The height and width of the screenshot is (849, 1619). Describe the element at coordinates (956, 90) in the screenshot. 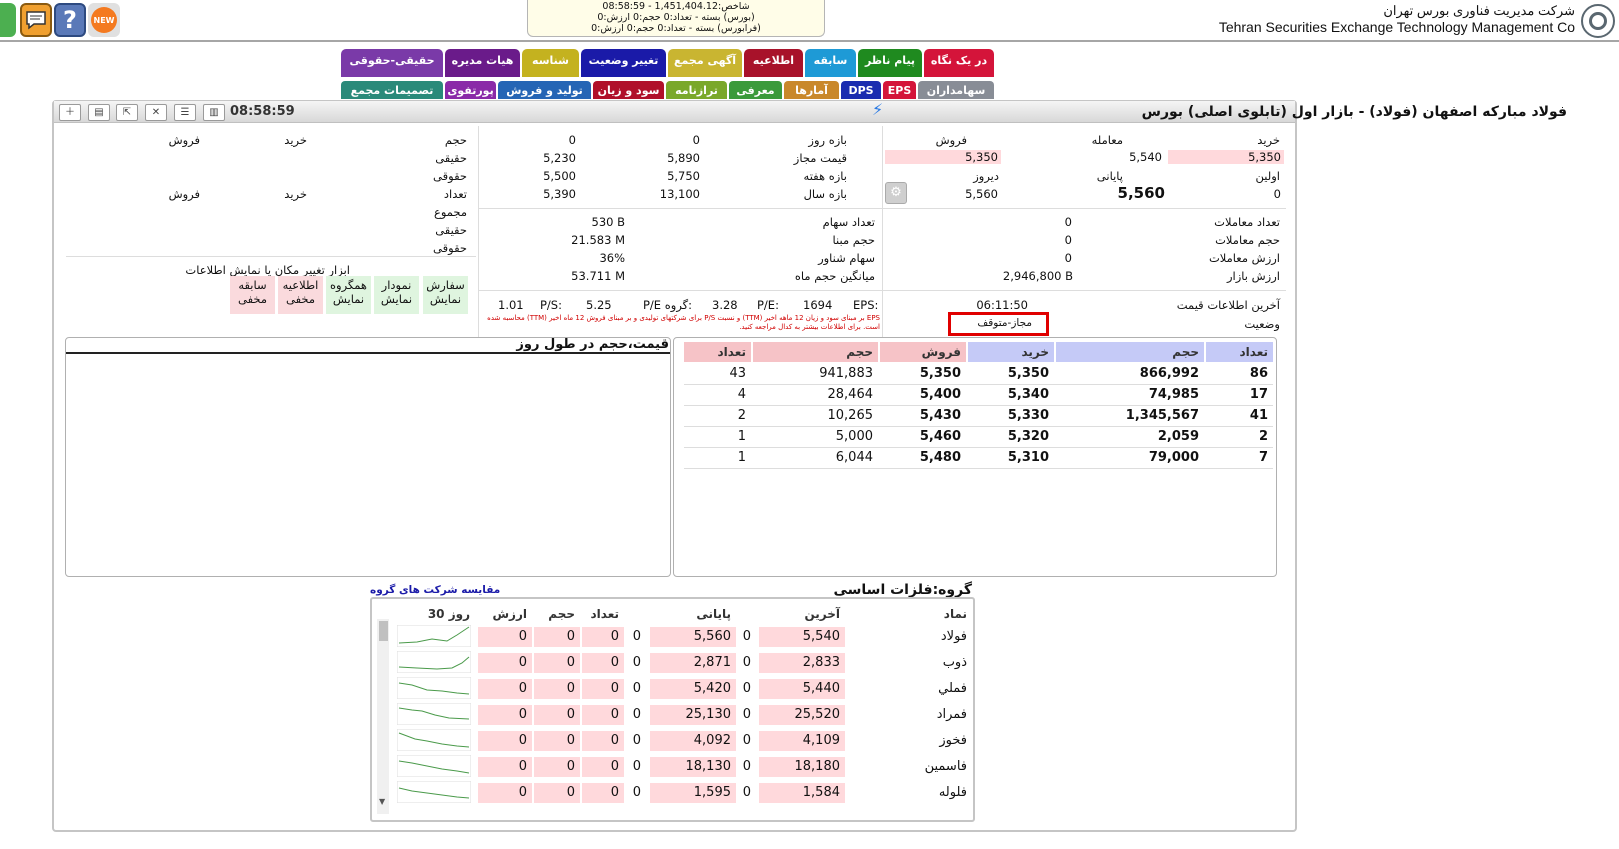

I see `tab-secondary-0: سهامداران` at that location.